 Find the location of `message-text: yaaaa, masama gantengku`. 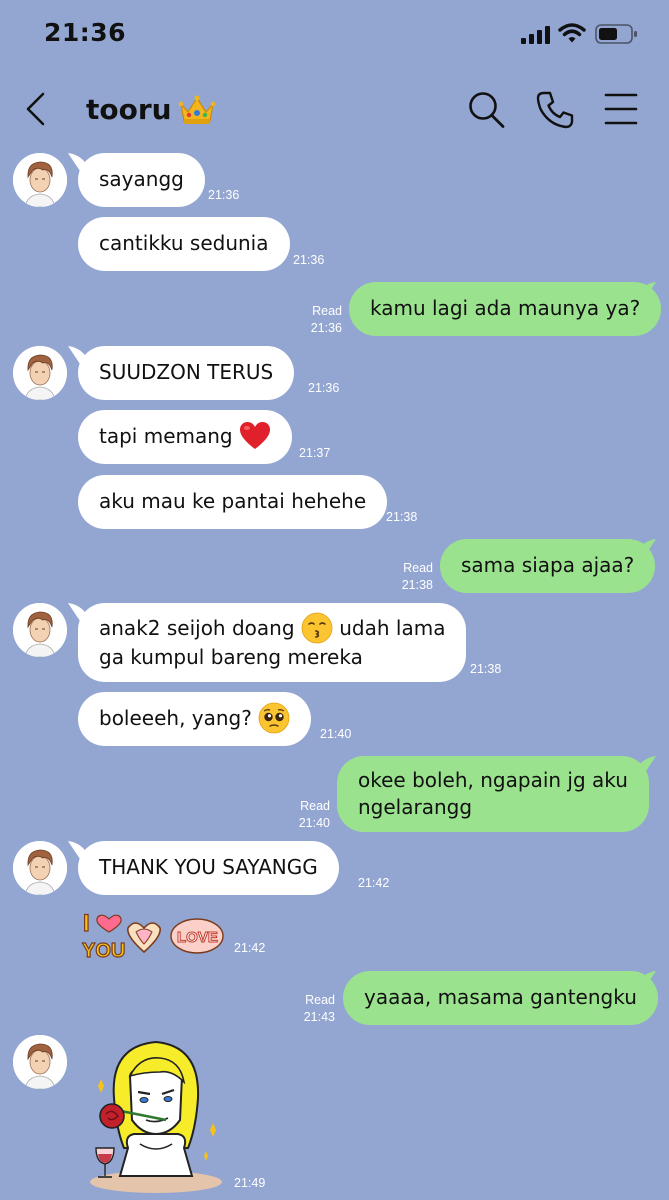

message-text: yaaaa, masama gantengku is located at coordinates (500, 997).